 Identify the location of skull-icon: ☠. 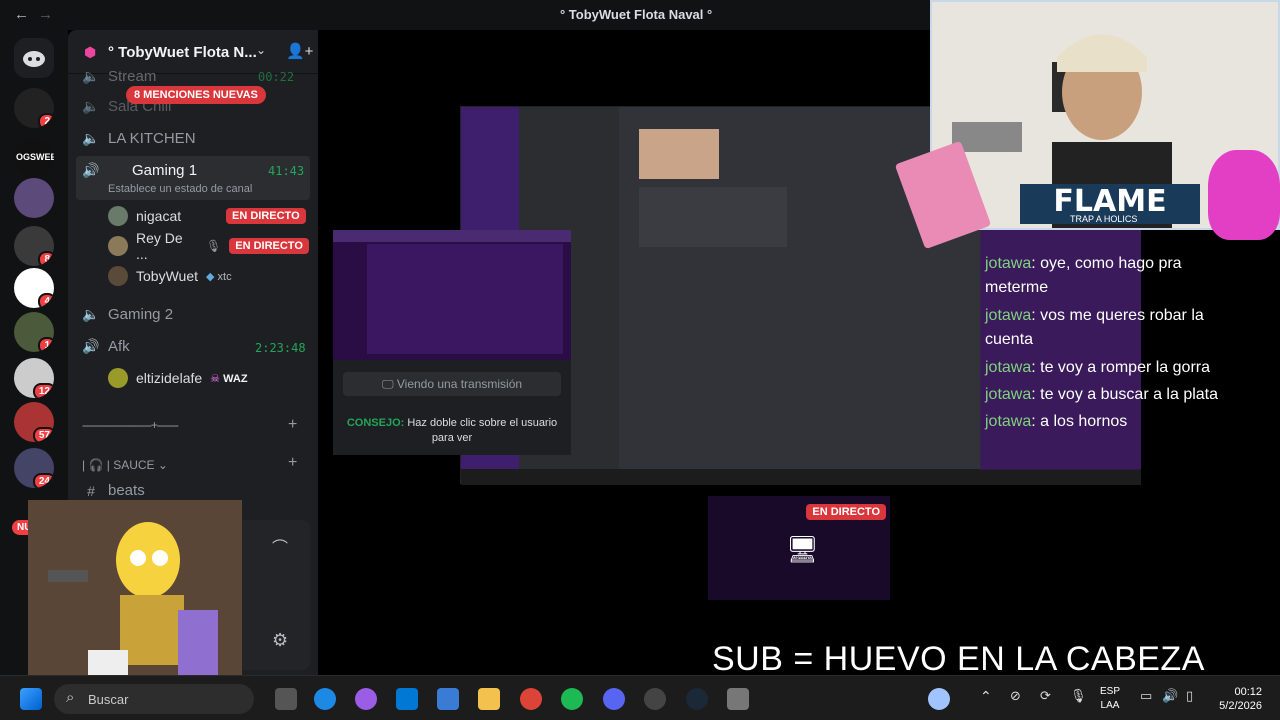
(215, 378).